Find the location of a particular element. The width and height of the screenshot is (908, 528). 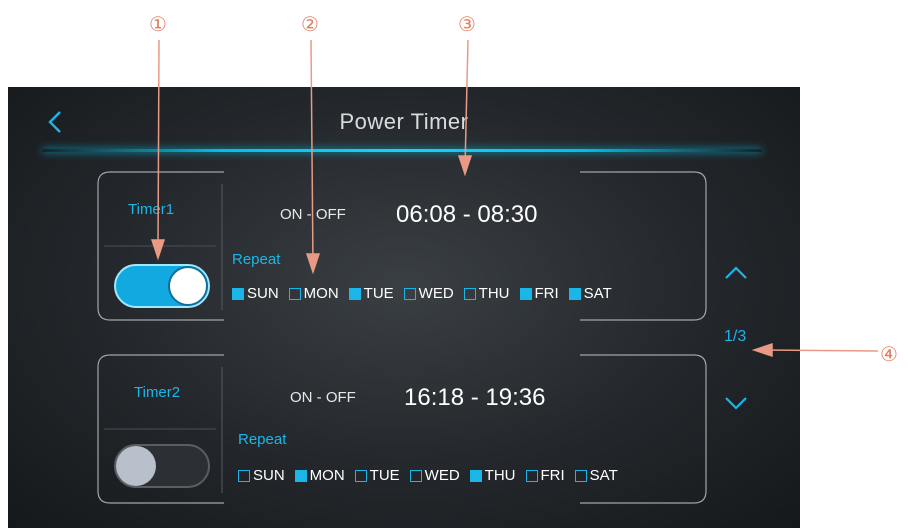

page-up-button is located at coordinates (736, 273).